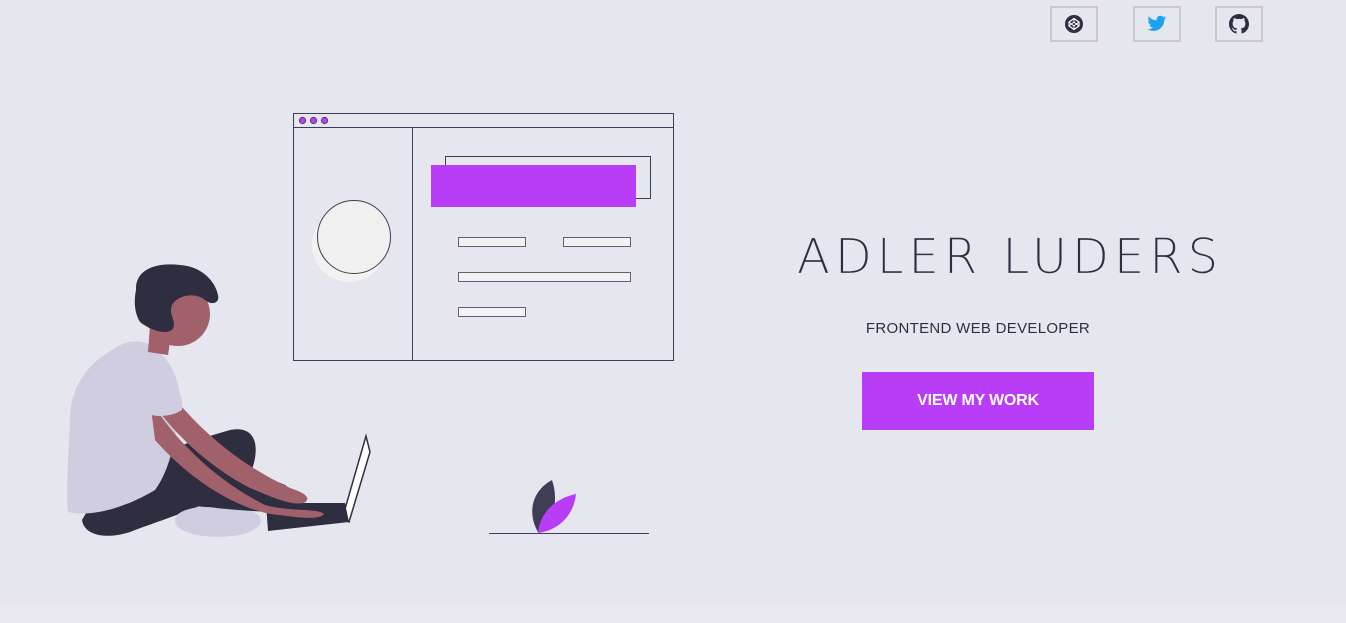 The width and height of the screenshot is (1346, 623). I want to click on github-link, so click(1239, 24).